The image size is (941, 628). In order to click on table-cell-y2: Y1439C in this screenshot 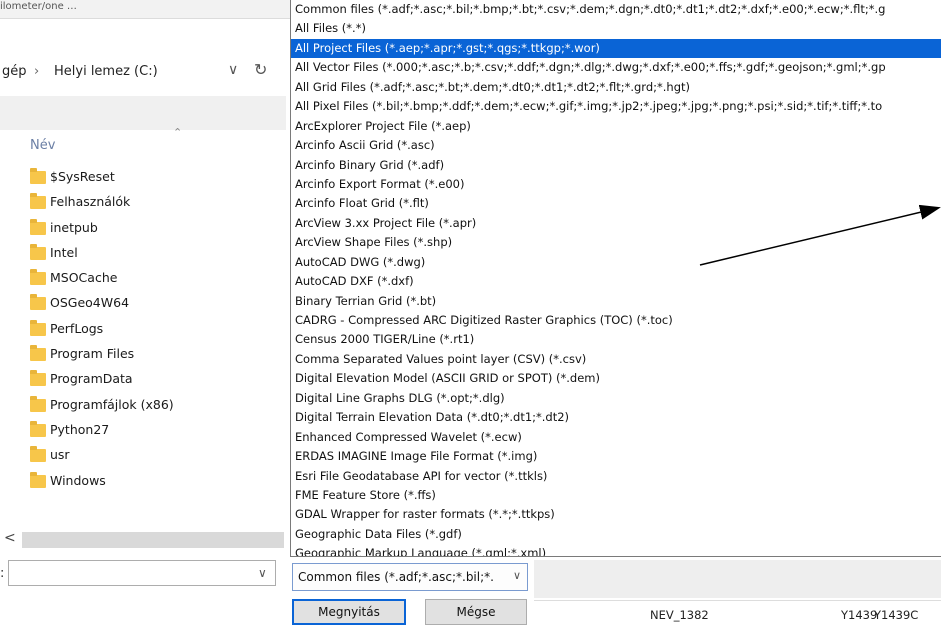, I will do `click(896, 615)`.